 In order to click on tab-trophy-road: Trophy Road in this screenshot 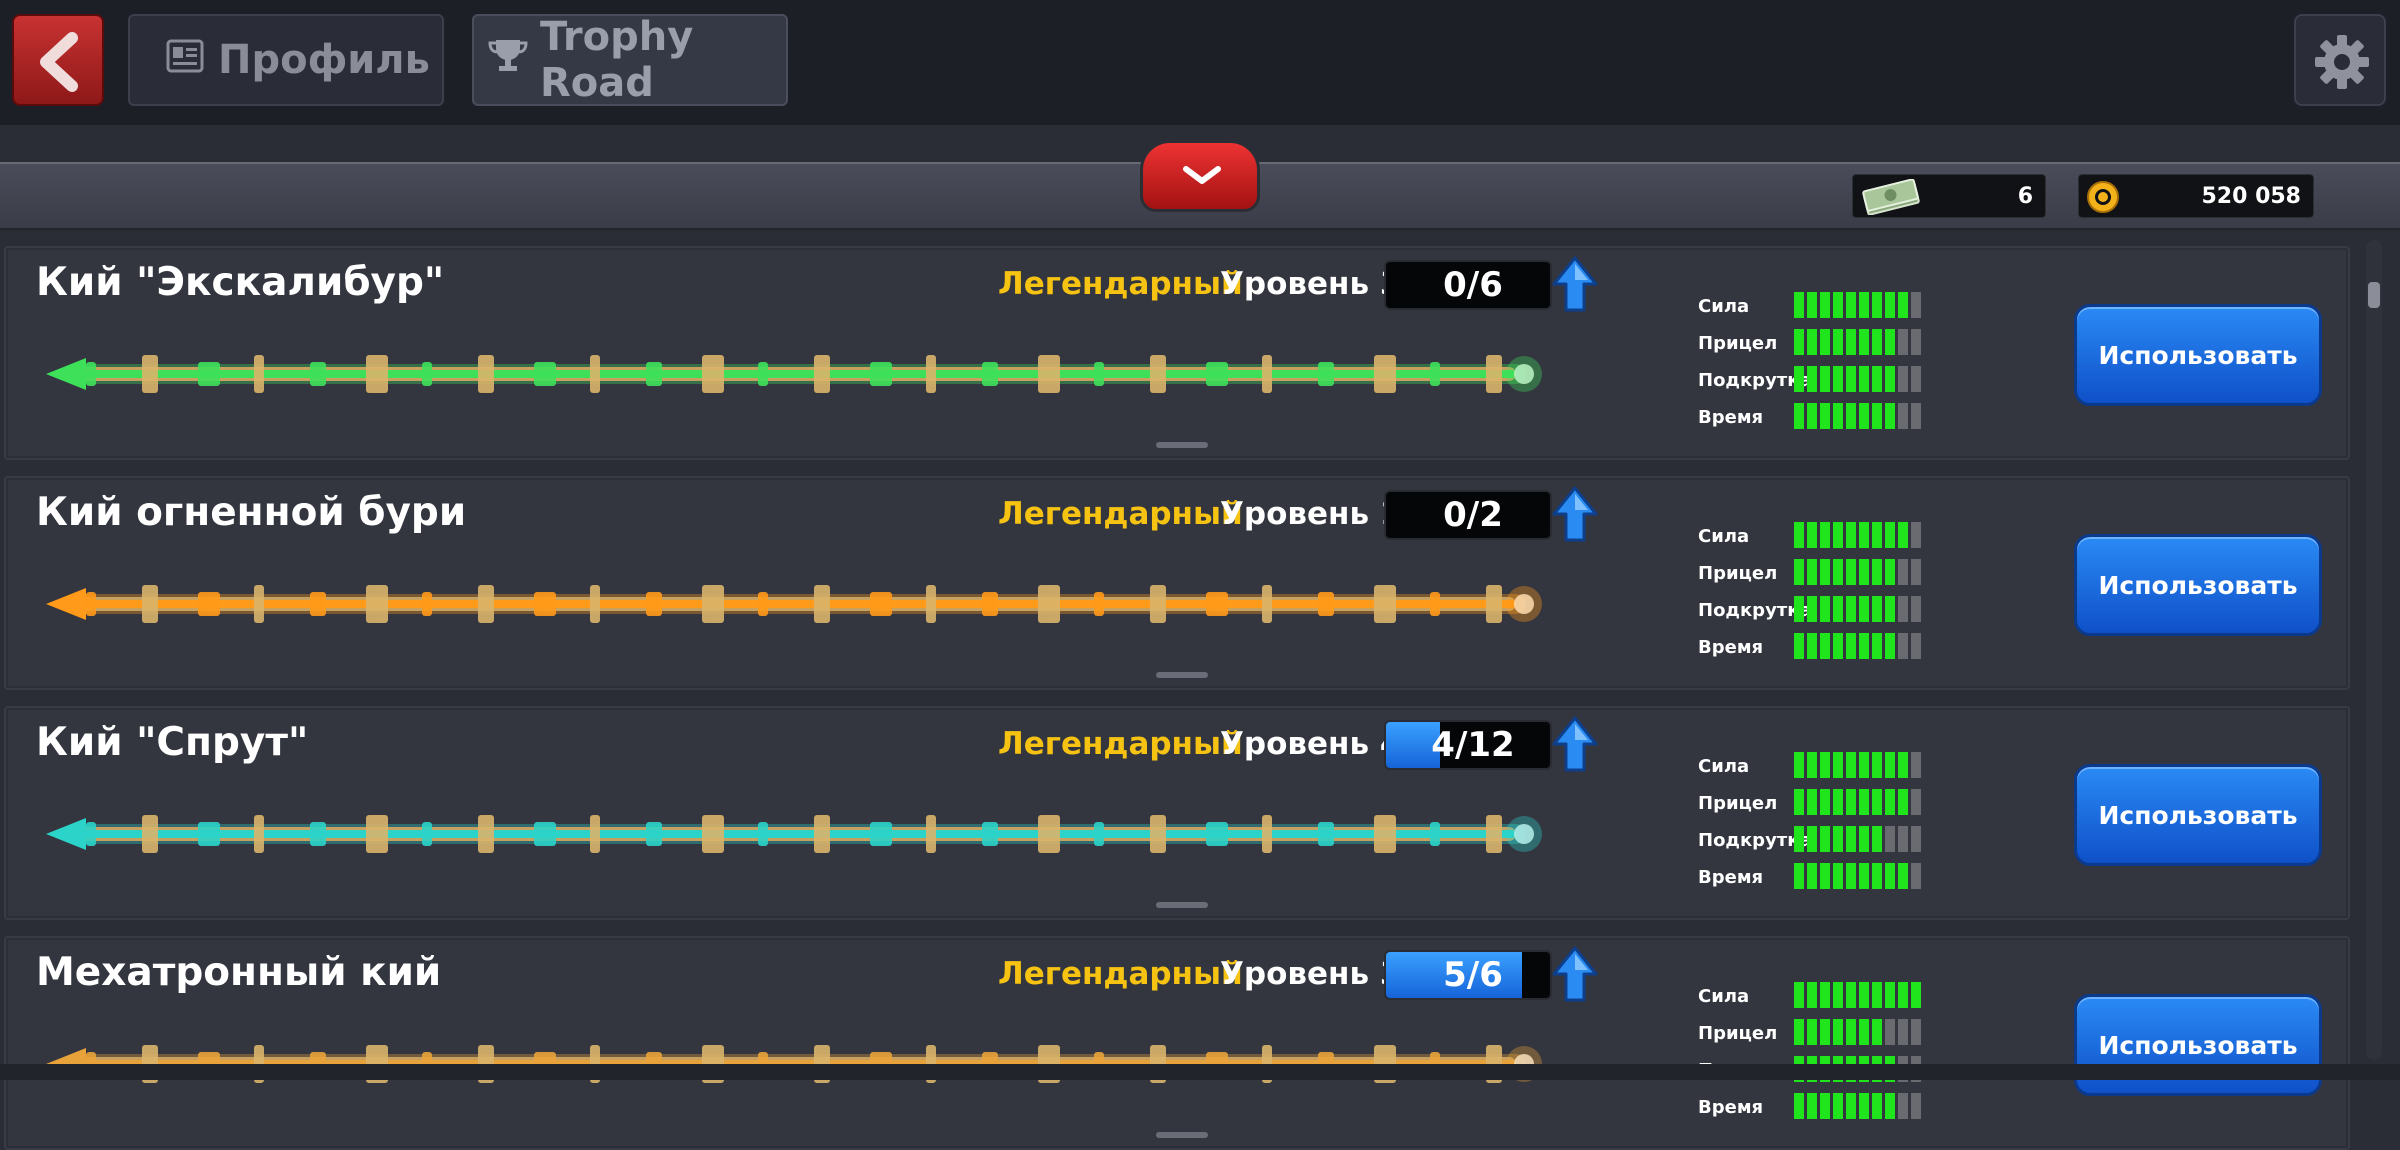, I will do `click(630, 60)`.